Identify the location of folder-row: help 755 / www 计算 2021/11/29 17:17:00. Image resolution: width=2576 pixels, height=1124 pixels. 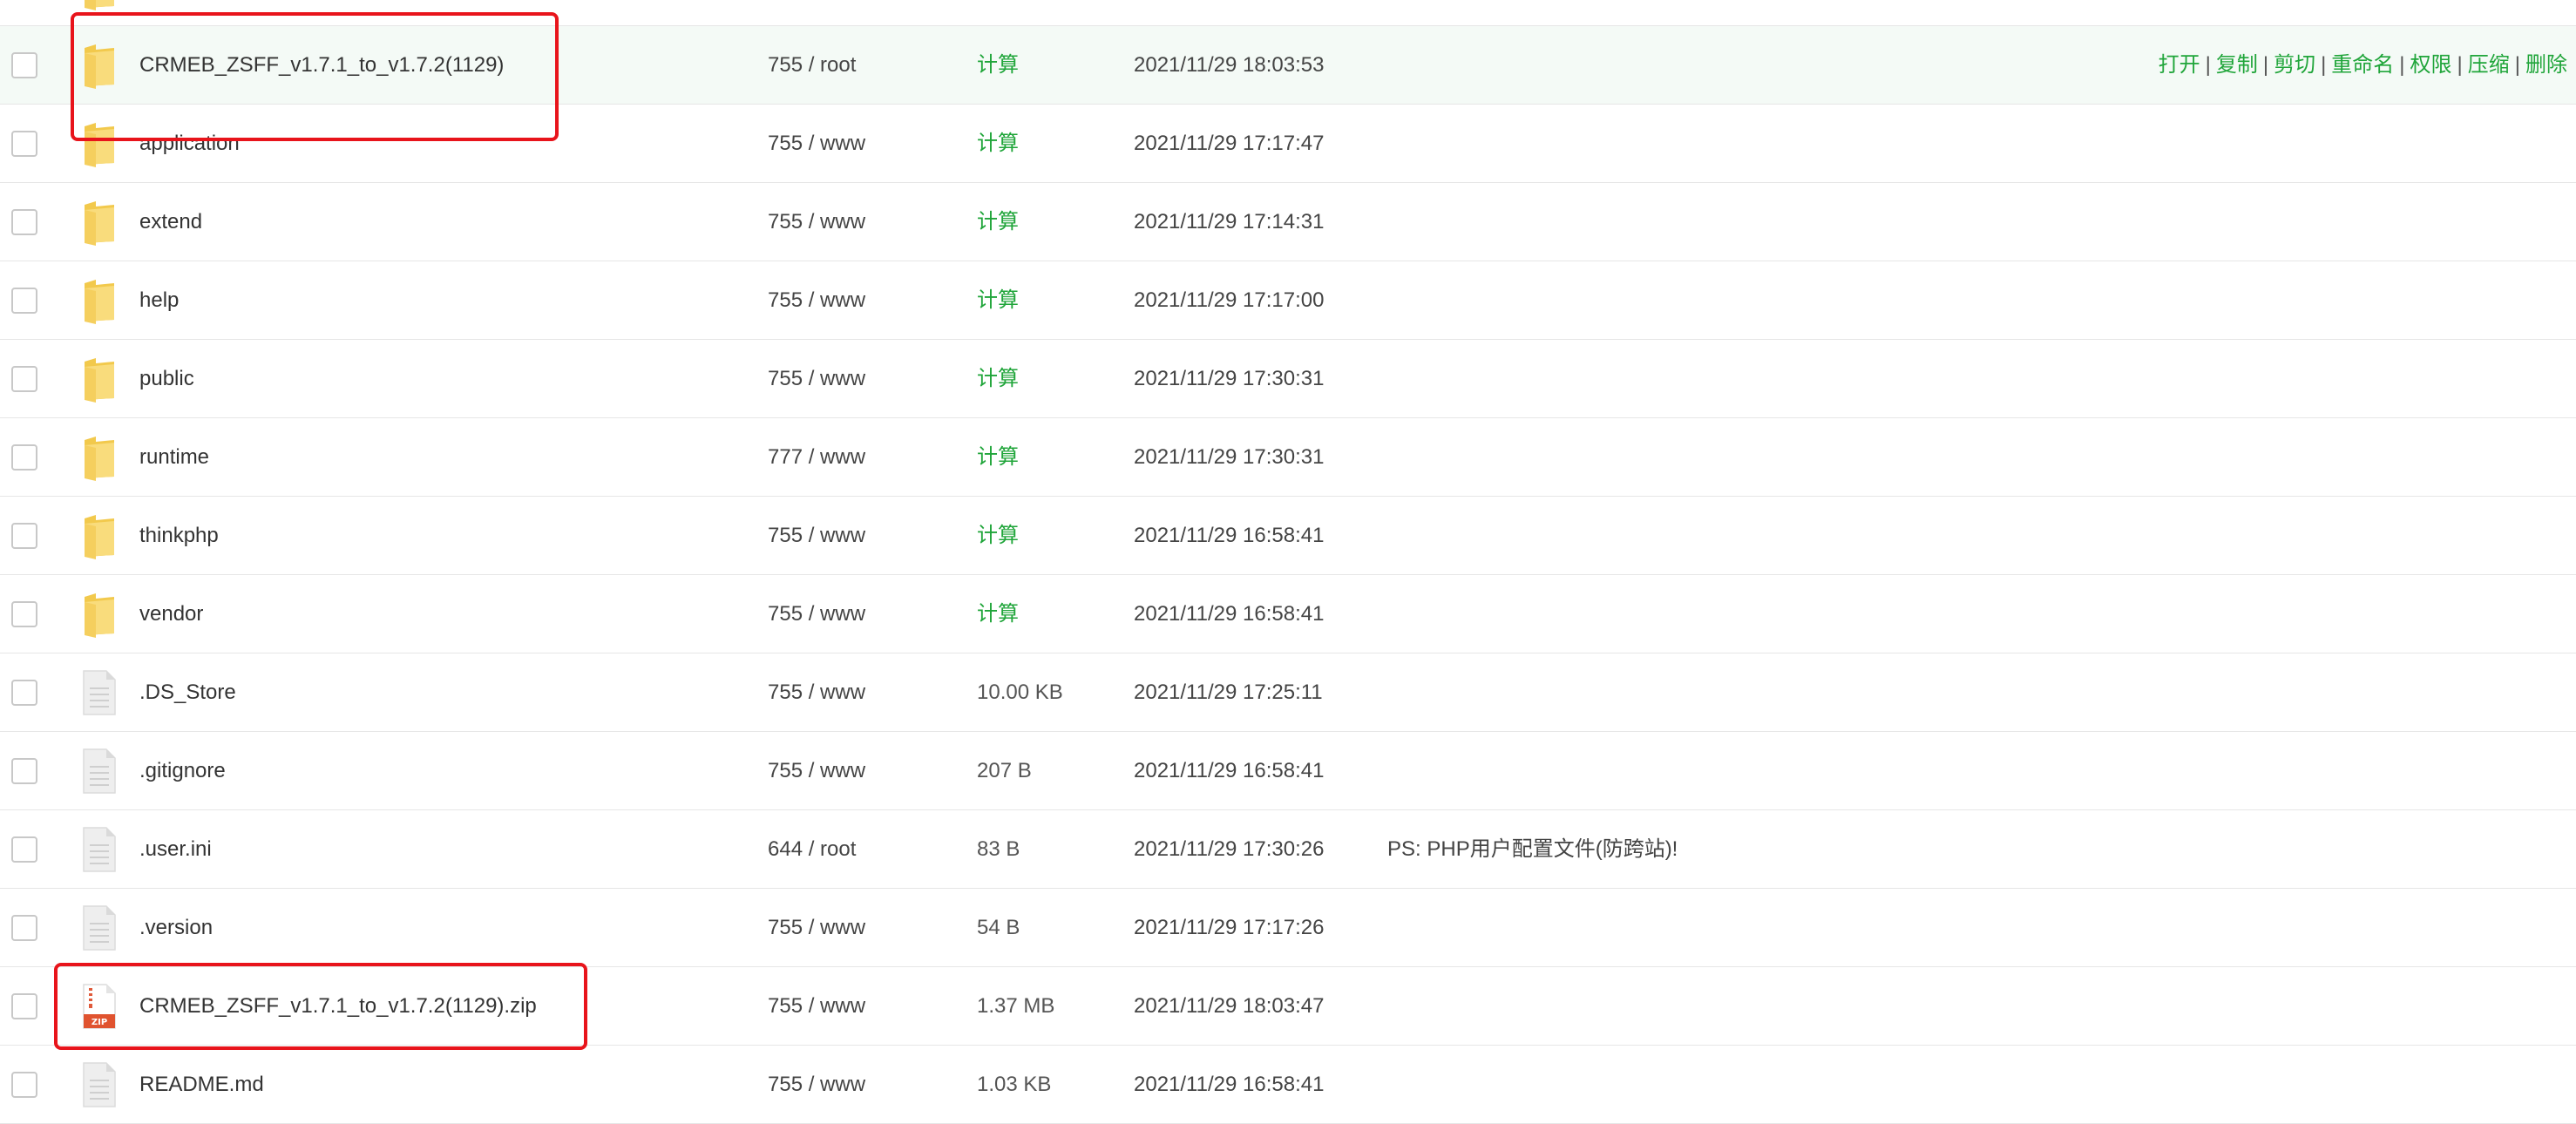
(1288, 300).